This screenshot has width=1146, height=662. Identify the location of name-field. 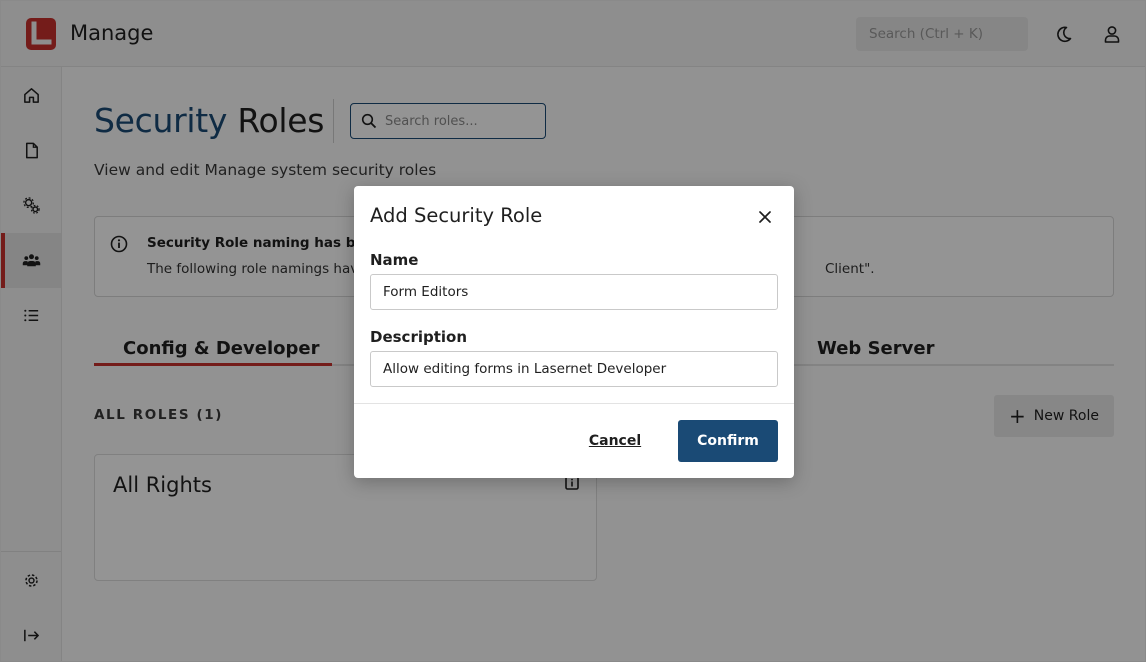
(574, 292).